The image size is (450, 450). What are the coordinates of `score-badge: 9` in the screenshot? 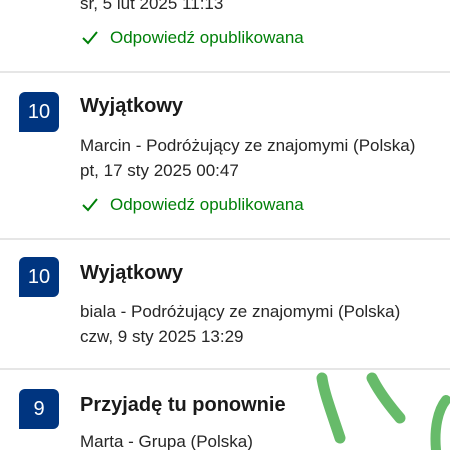 It's located at (39, 409).